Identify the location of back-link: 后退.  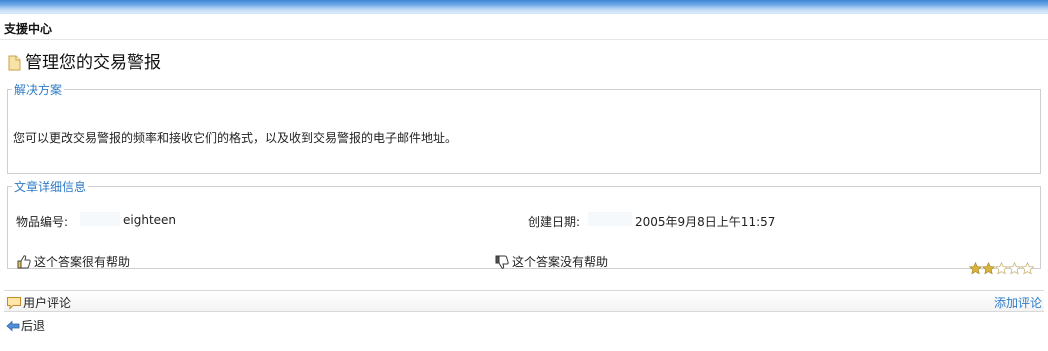
(25, 325).